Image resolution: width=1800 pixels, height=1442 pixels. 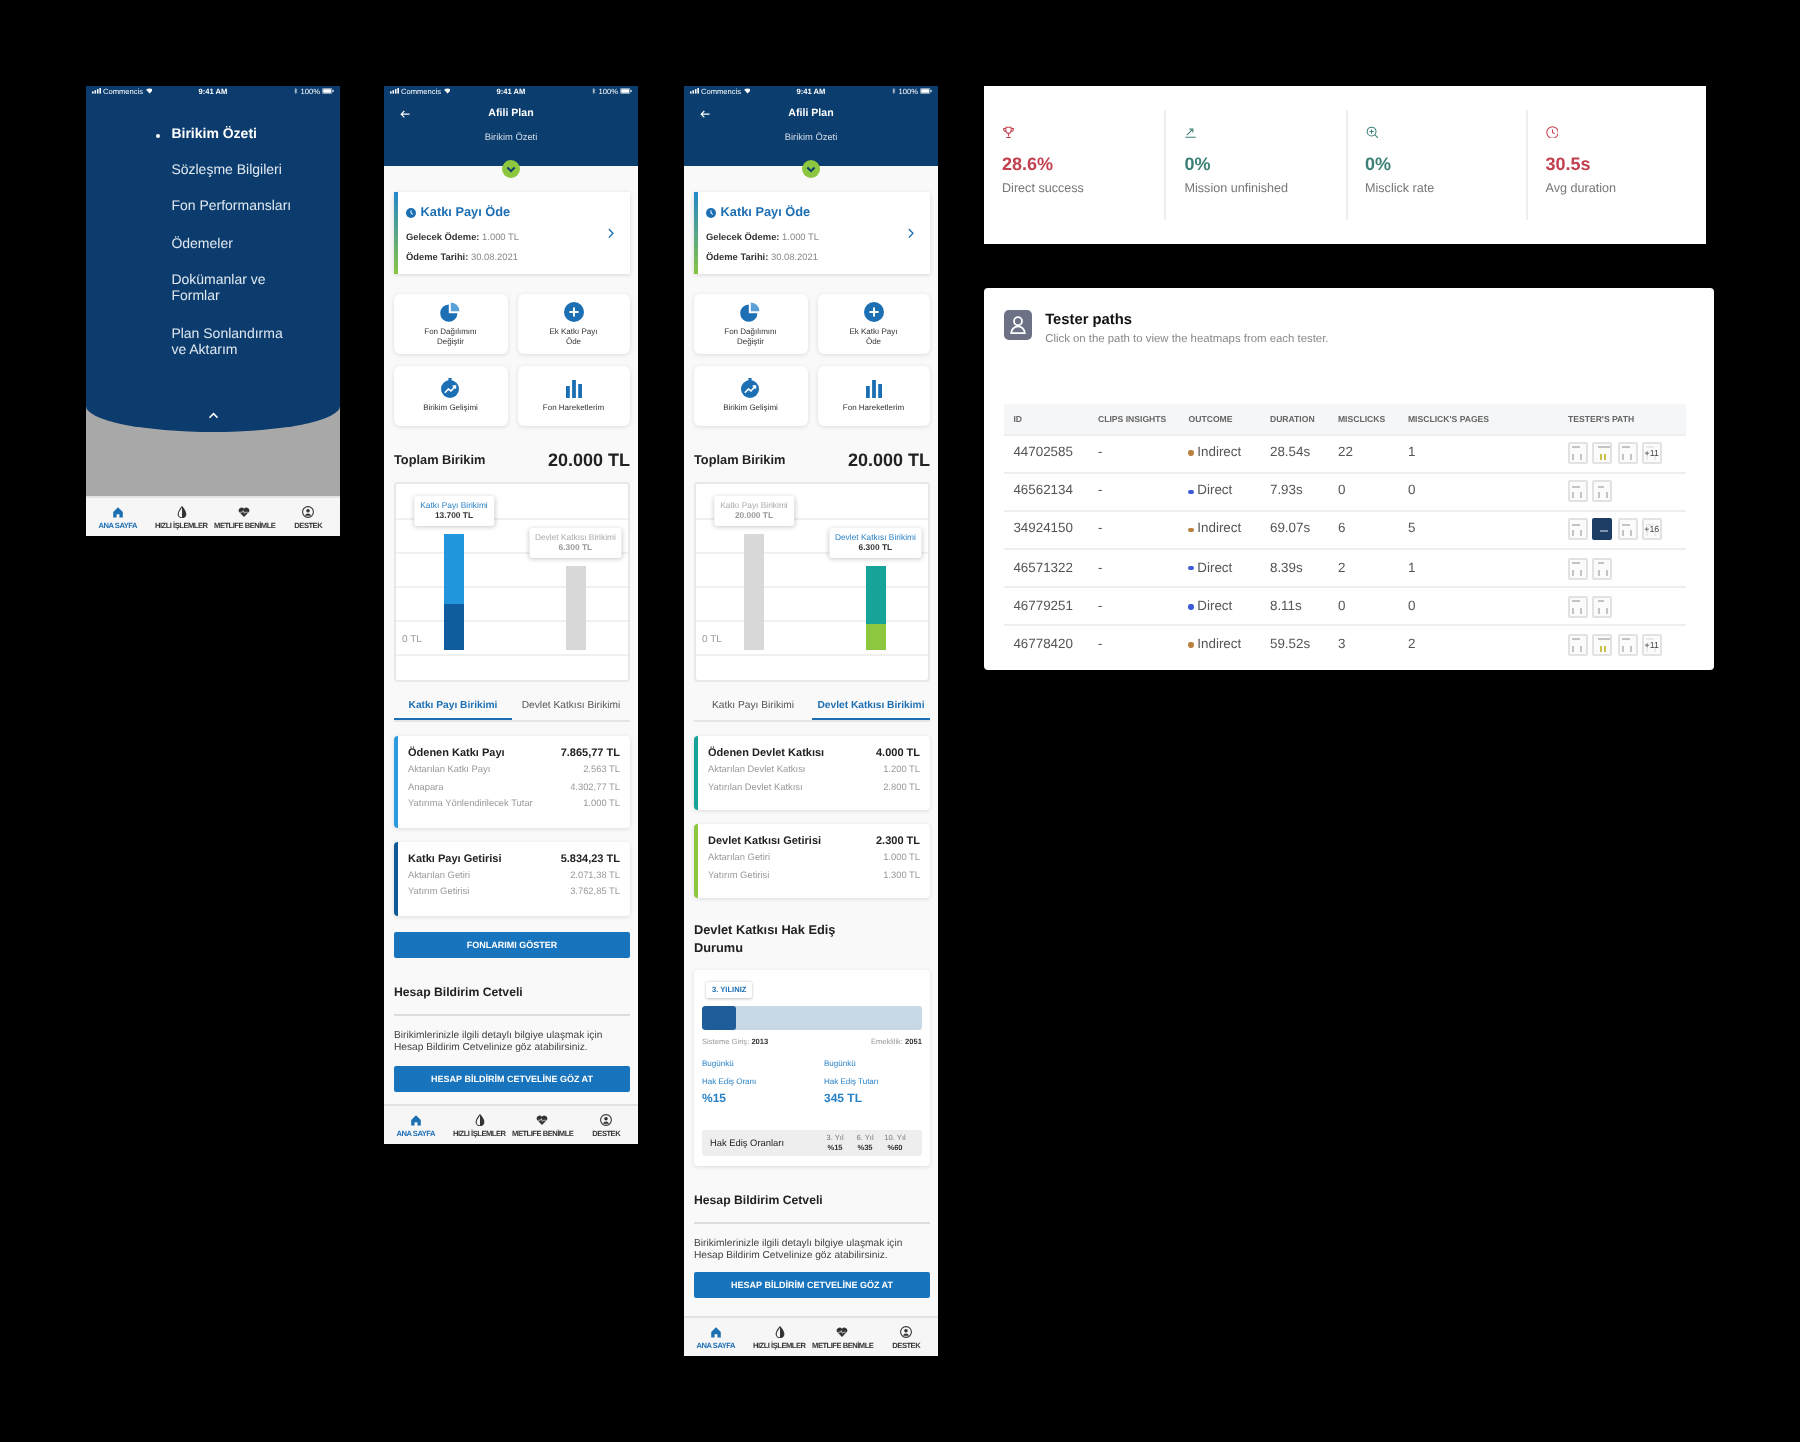 I want to click on person-icon, so click(x=1018, y=325).